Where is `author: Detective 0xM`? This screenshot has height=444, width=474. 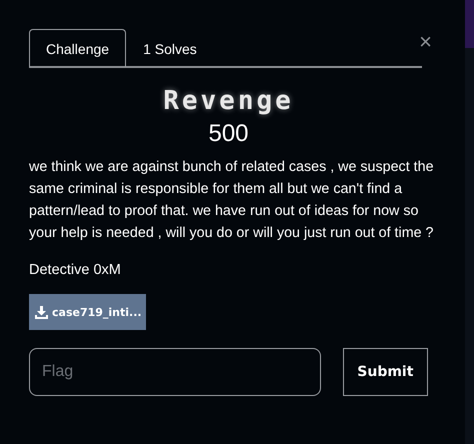
author: Detective 0xM is located at coordinates (75, 270).